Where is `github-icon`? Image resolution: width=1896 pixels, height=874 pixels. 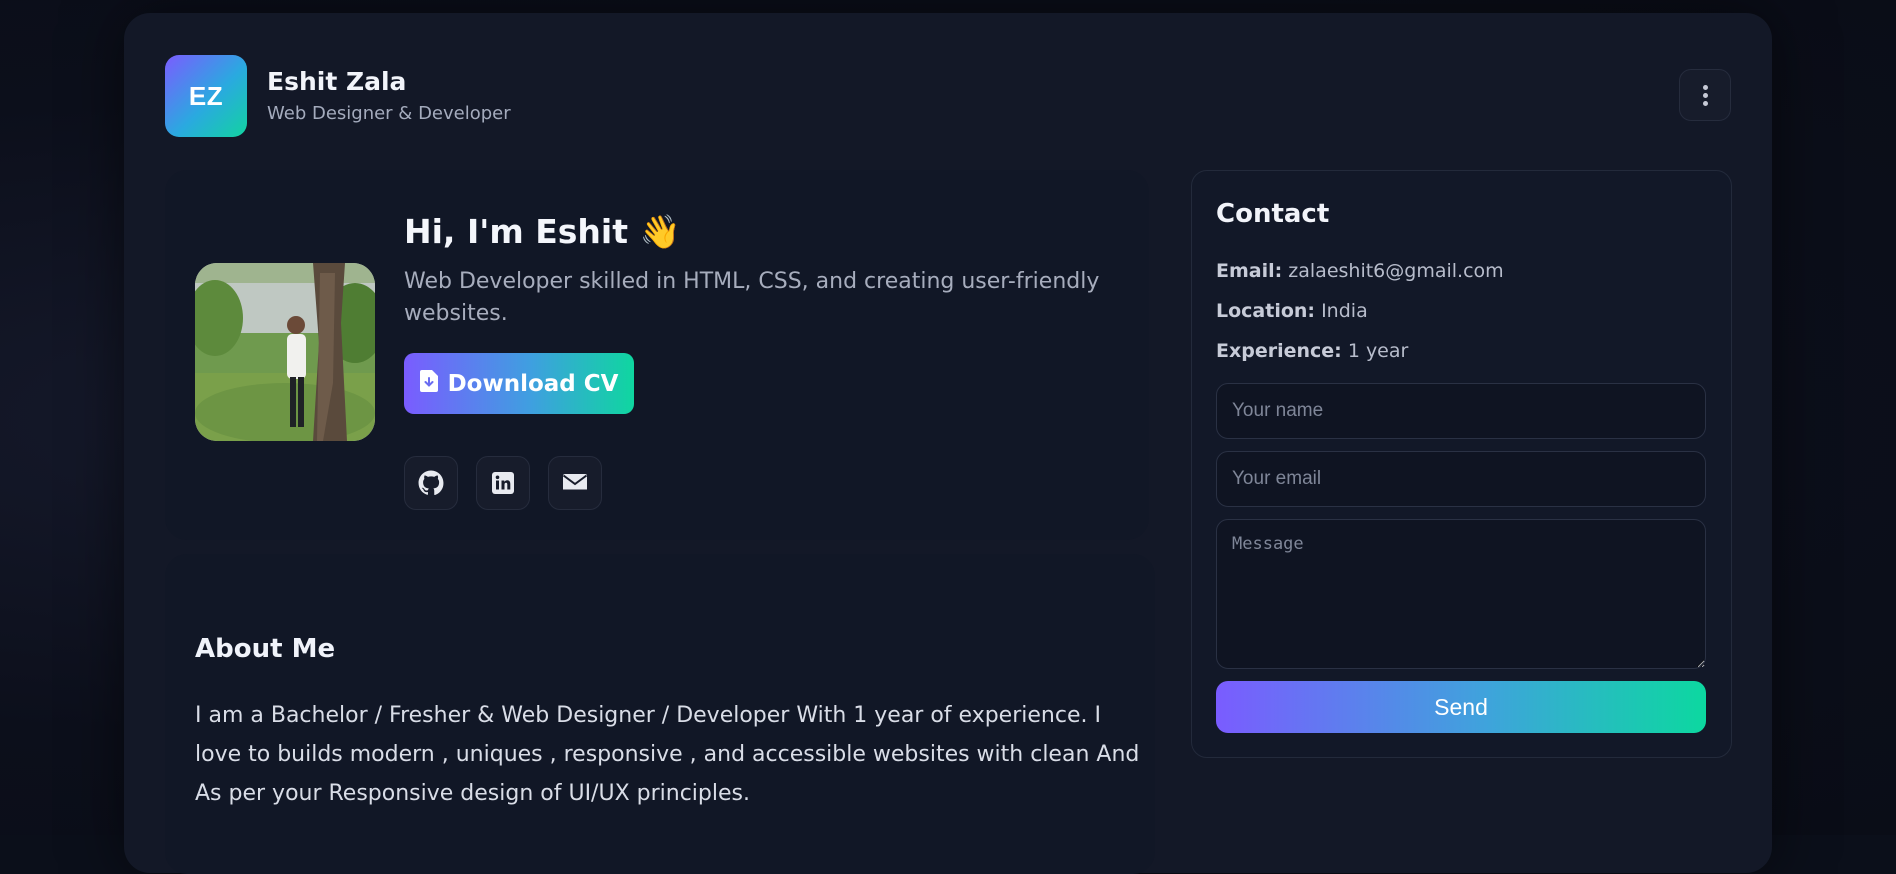
github-icon is located at coordinates (431, 483).